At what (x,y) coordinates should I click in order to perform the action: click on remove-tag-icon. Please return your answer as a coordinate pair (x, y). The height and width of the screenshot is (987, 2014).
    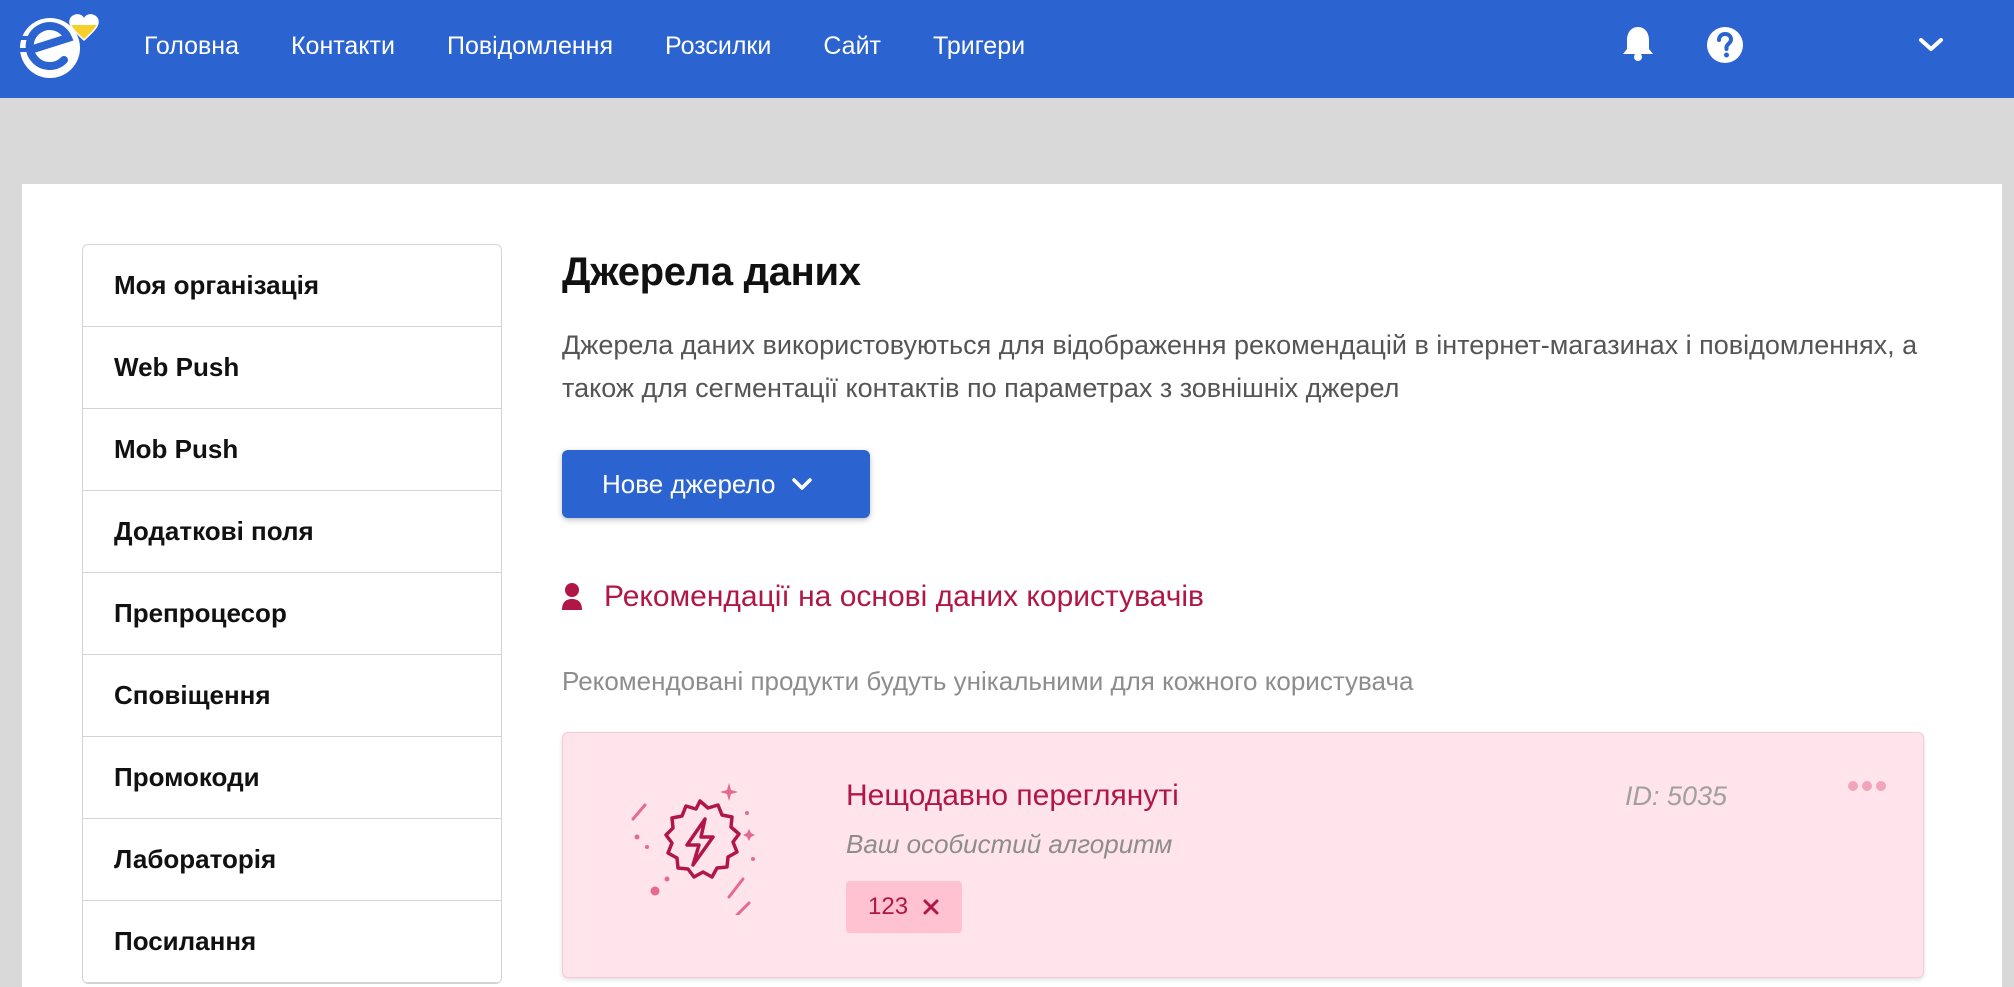
    Looking at the image, I should click on (931, 907).